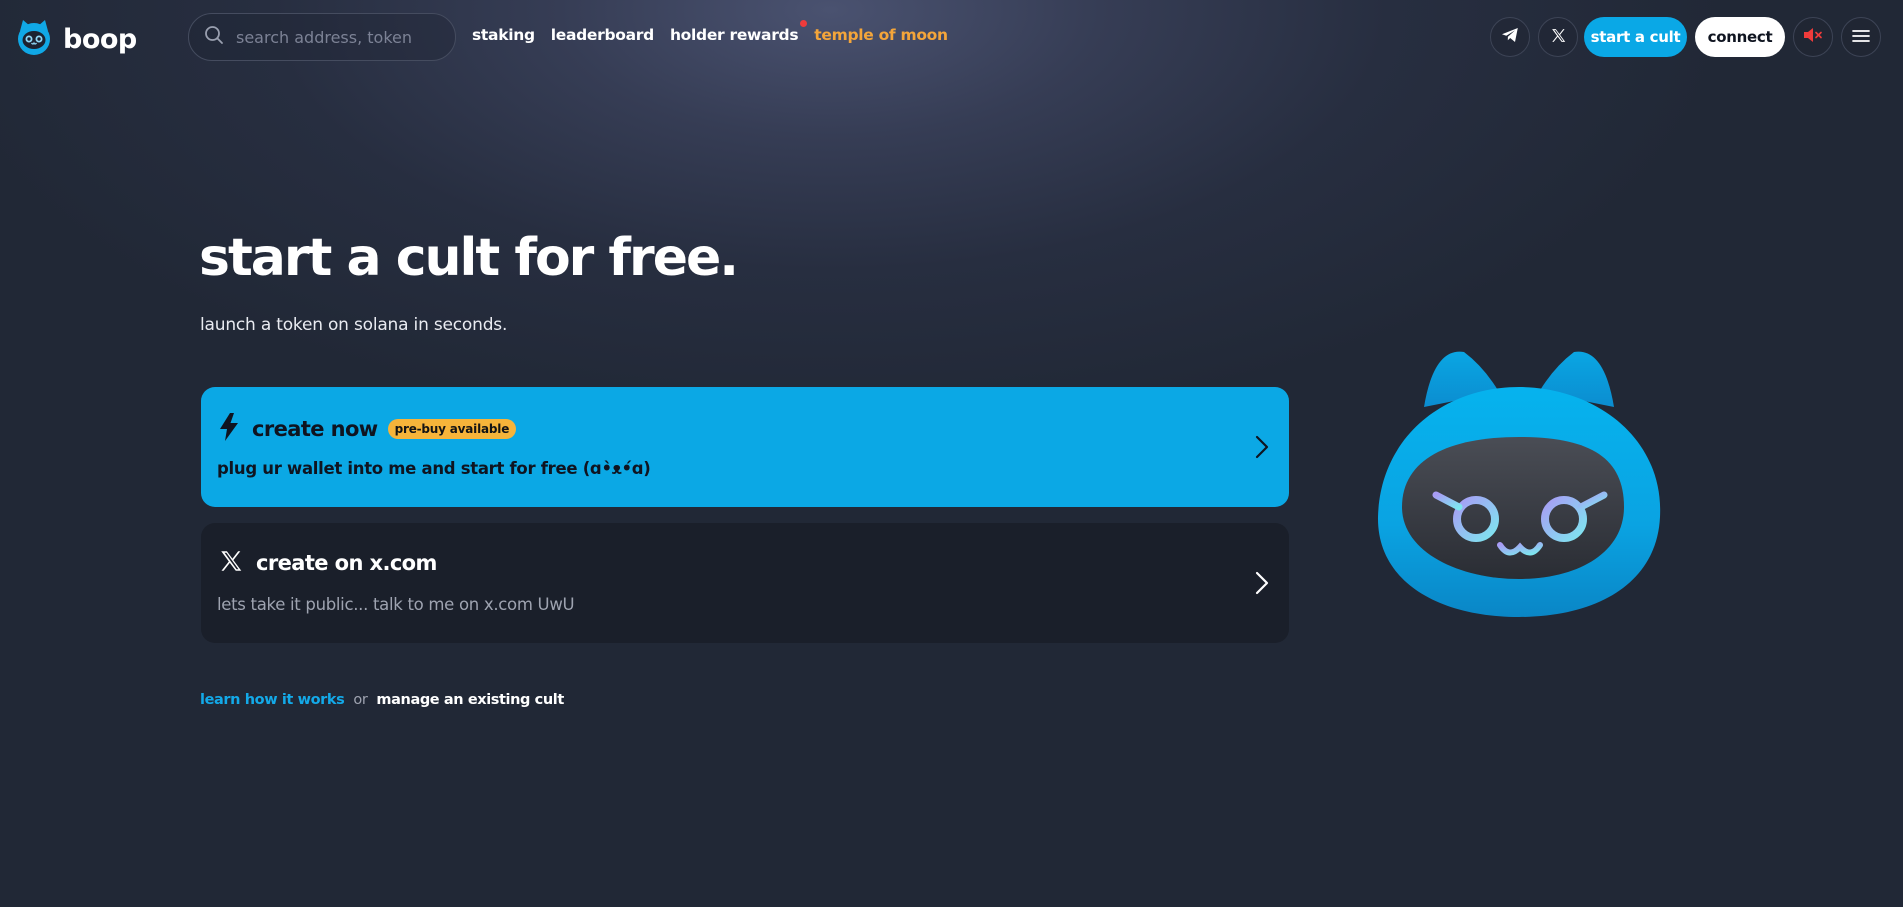 Image resolution: width=1903 pixels, height=907 pixels. What do you see at coordinates (354, 325) in the screenshot?
I see `hero-subtitle: launch a token on solana in seconds.` at bounding box center [354, 325].